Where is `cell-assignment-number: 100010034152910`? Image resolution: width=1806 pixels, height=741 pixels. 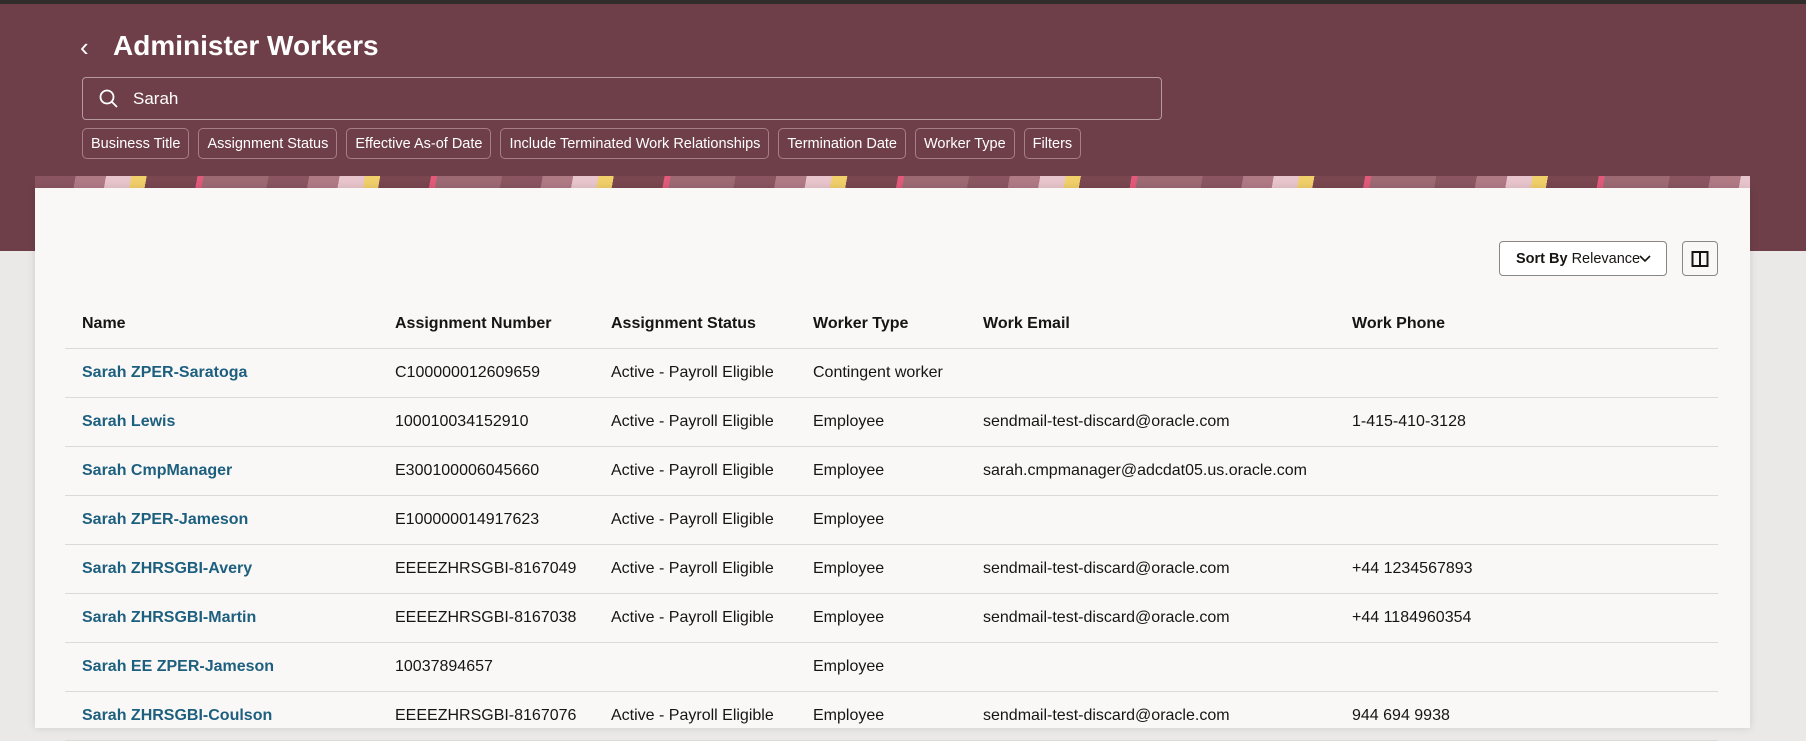
cell-assignment-number: 100010034152910 is located at coordinates (486, 422).